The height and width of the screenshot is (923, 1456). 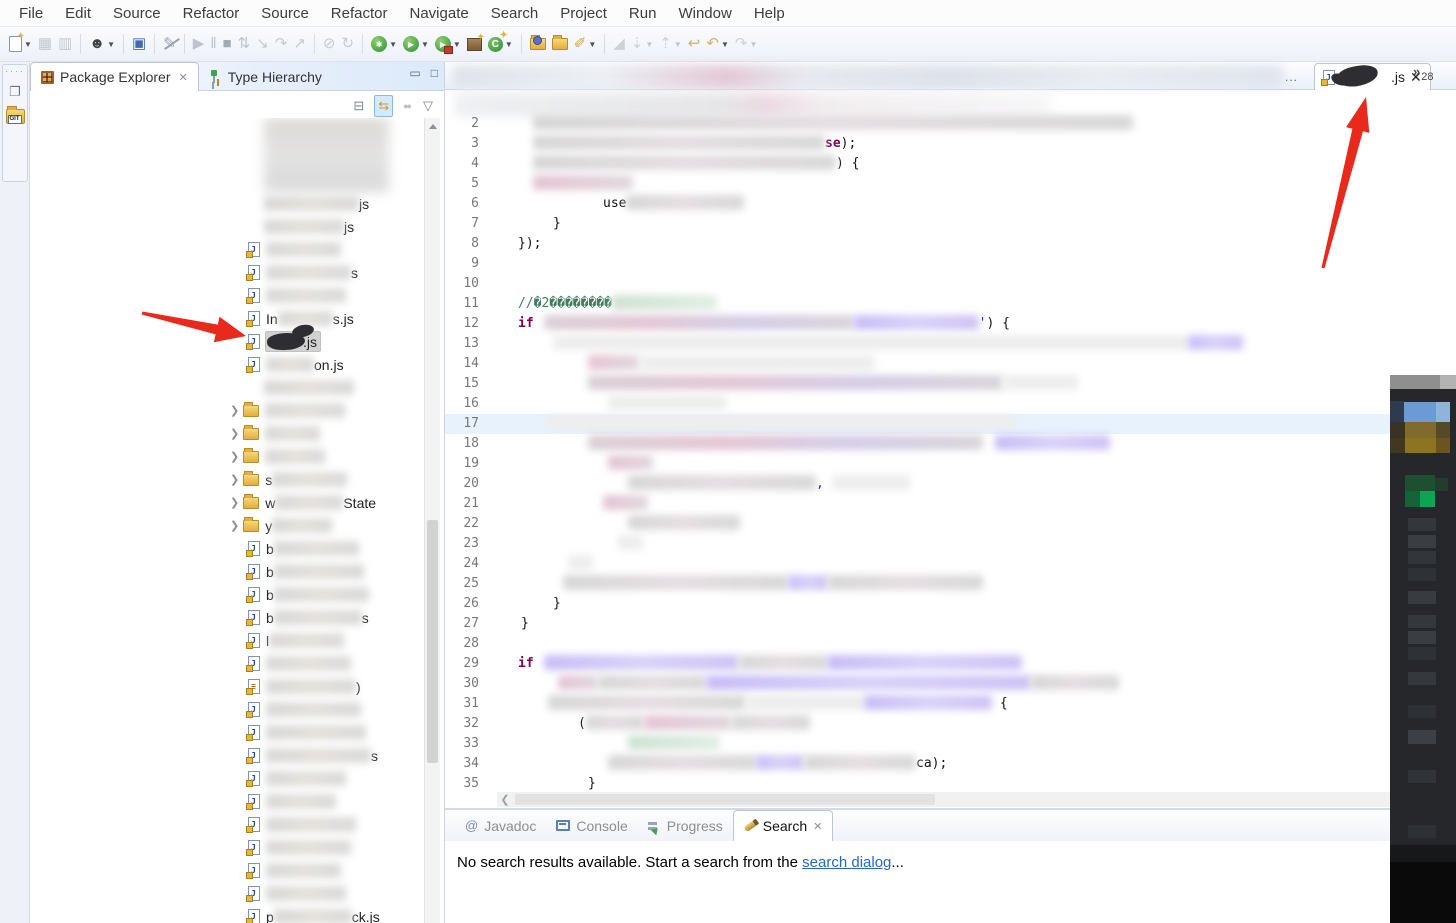 I want to click on tab-package-explorer: Package Explorer ✕, so click(x=114, y=76).